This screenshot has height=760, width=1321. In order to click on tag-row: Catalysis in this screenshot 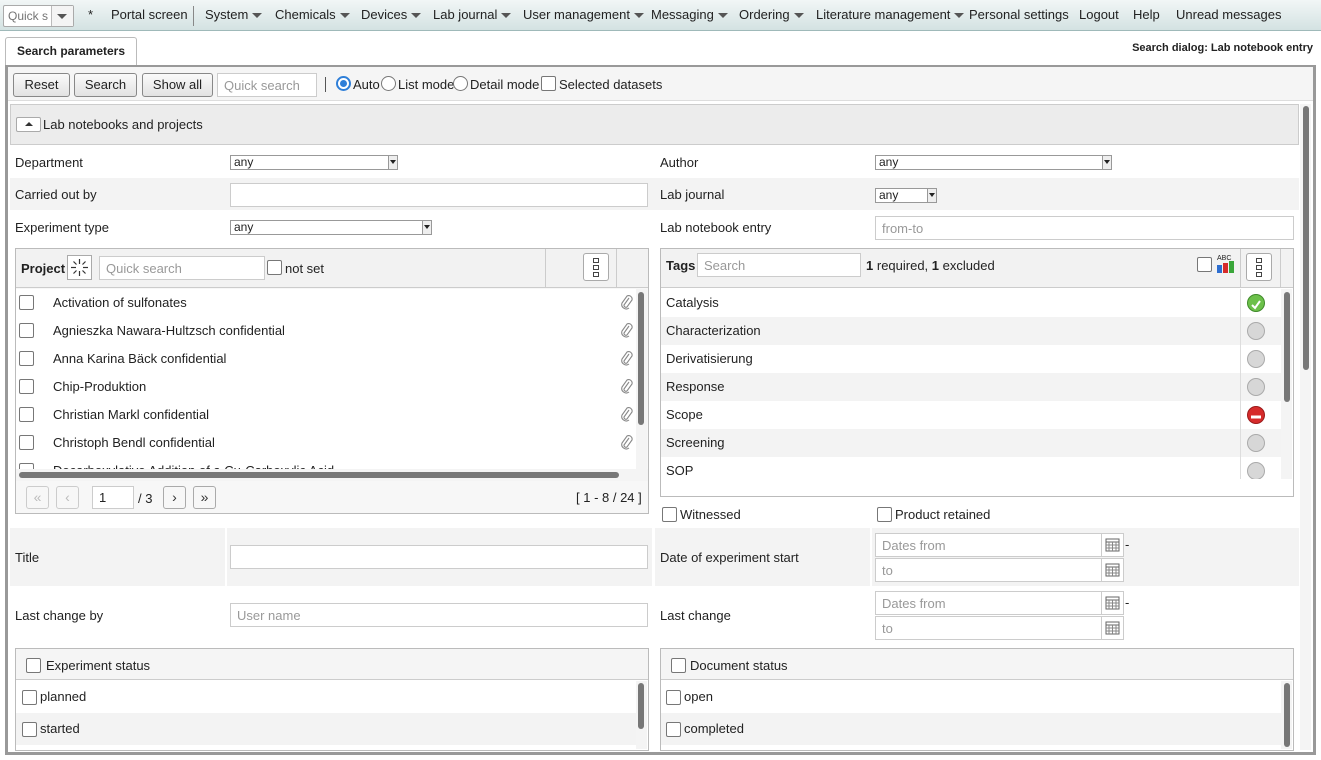, I will do `click(971, 303)`.